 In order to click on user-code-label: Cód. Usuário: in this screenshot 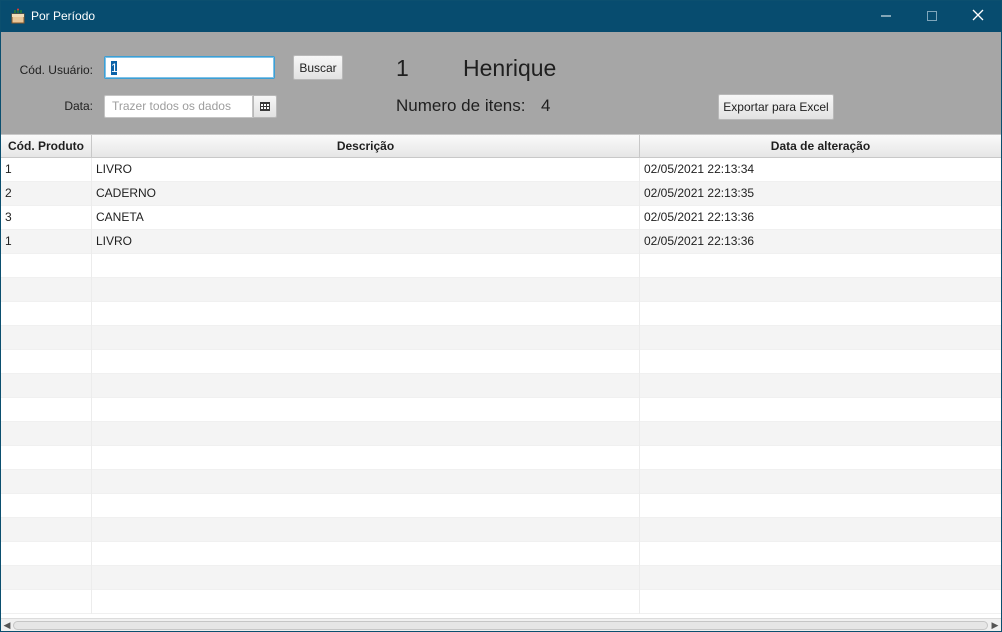, I will do `click(56, 70)`.